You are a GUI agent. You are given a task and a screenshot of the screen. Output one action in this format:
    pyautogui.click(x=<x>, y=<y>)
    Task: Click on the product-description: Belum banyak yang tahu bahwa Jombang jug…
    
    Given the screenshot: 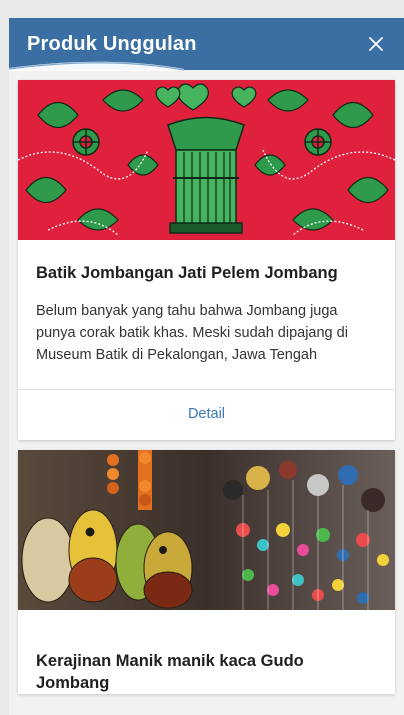 What is the action you would take?
    pyautogui.click(x=192, y=333)
    